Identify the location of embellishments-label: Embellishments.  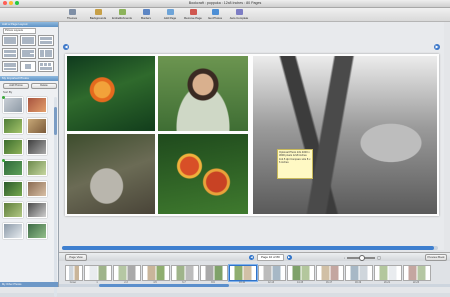
(122, 18).